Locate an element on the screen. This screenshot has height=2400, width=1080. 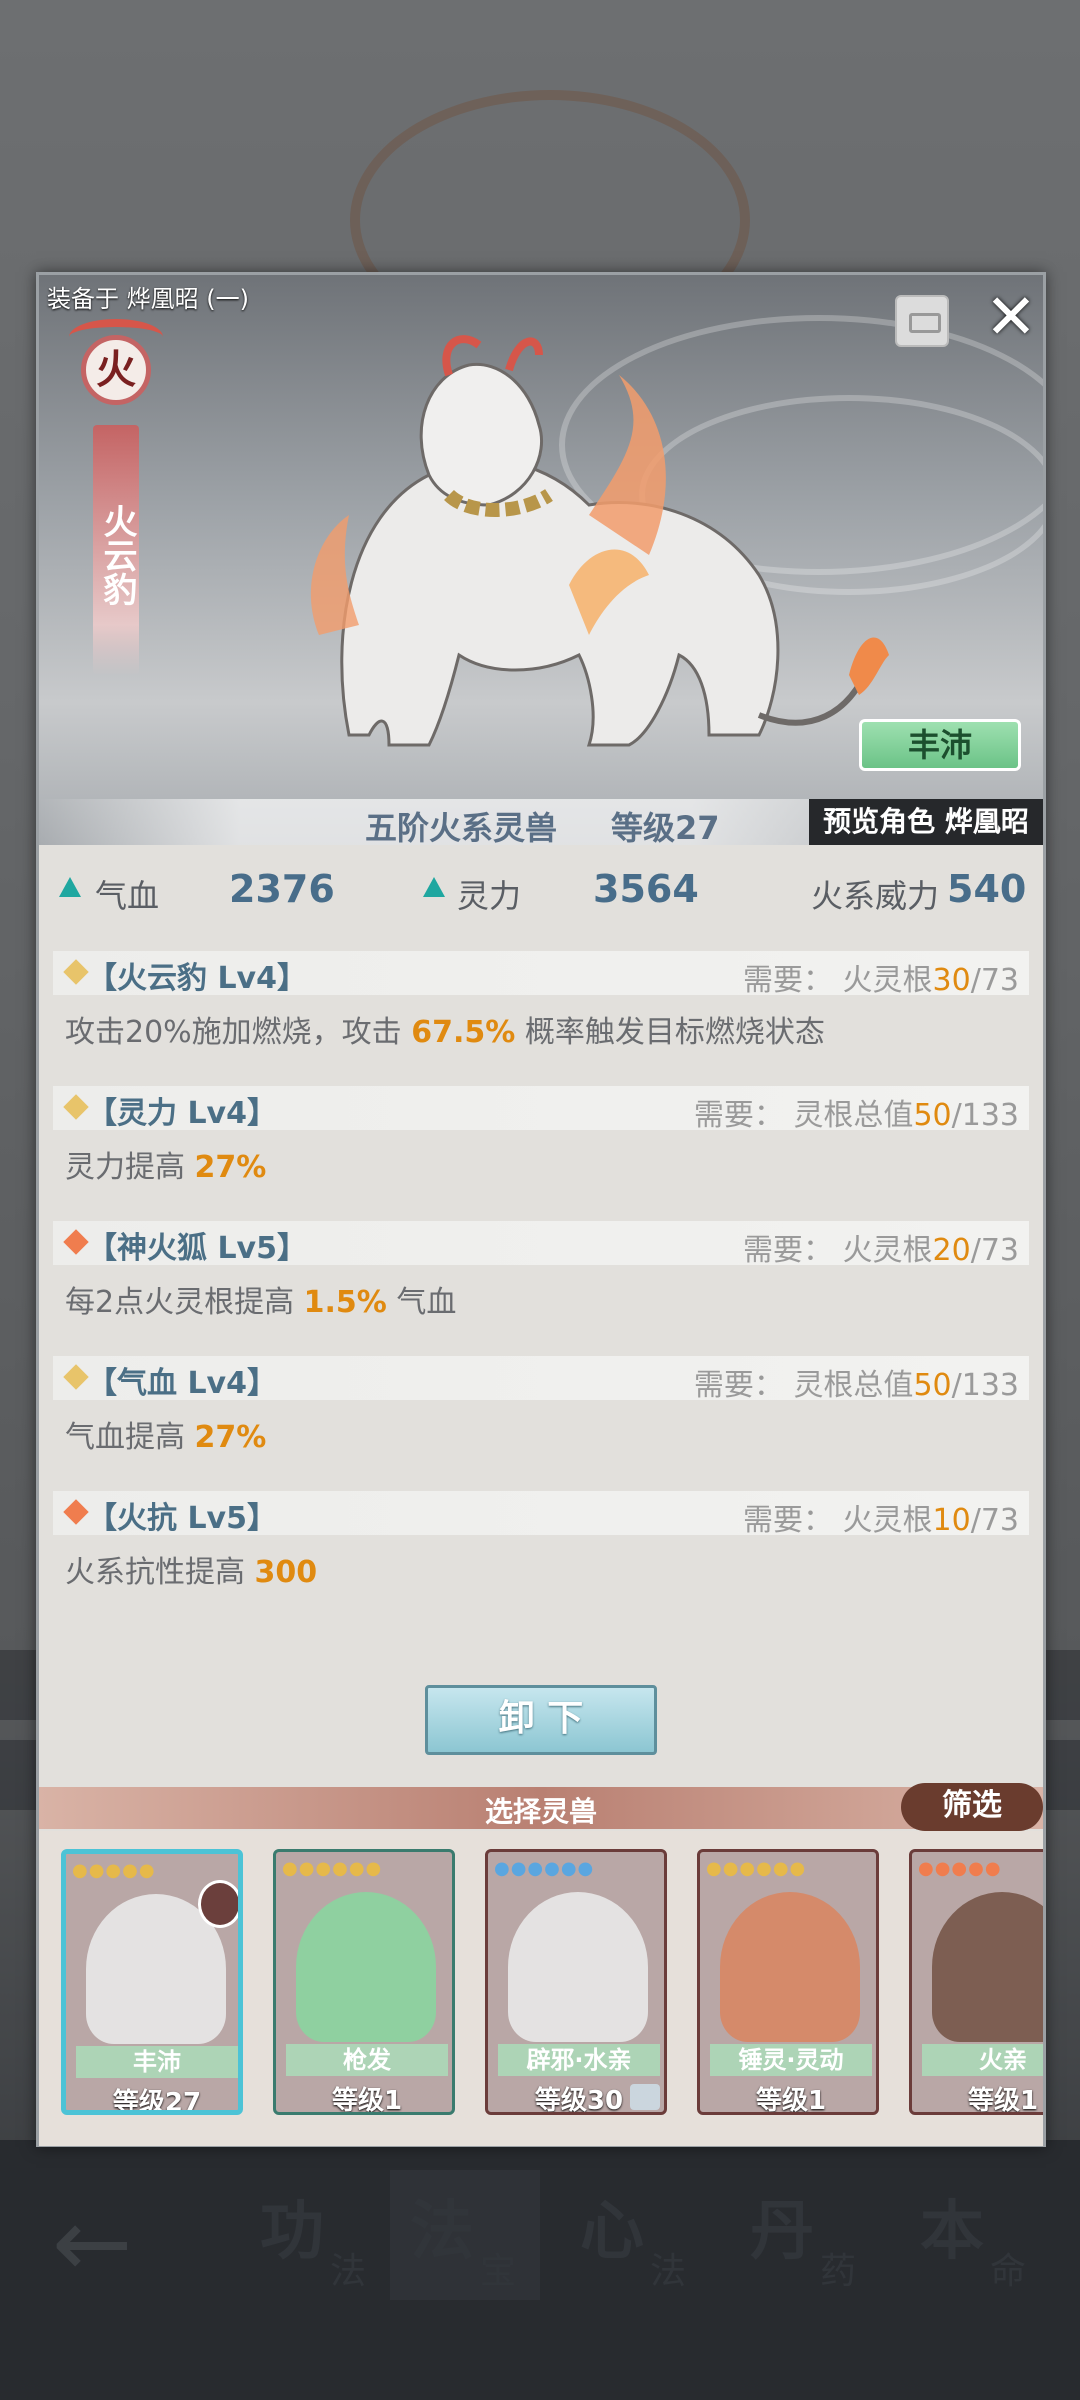
skill-description: 火系抗性提高 300 is located at coordinates (191, 1569).